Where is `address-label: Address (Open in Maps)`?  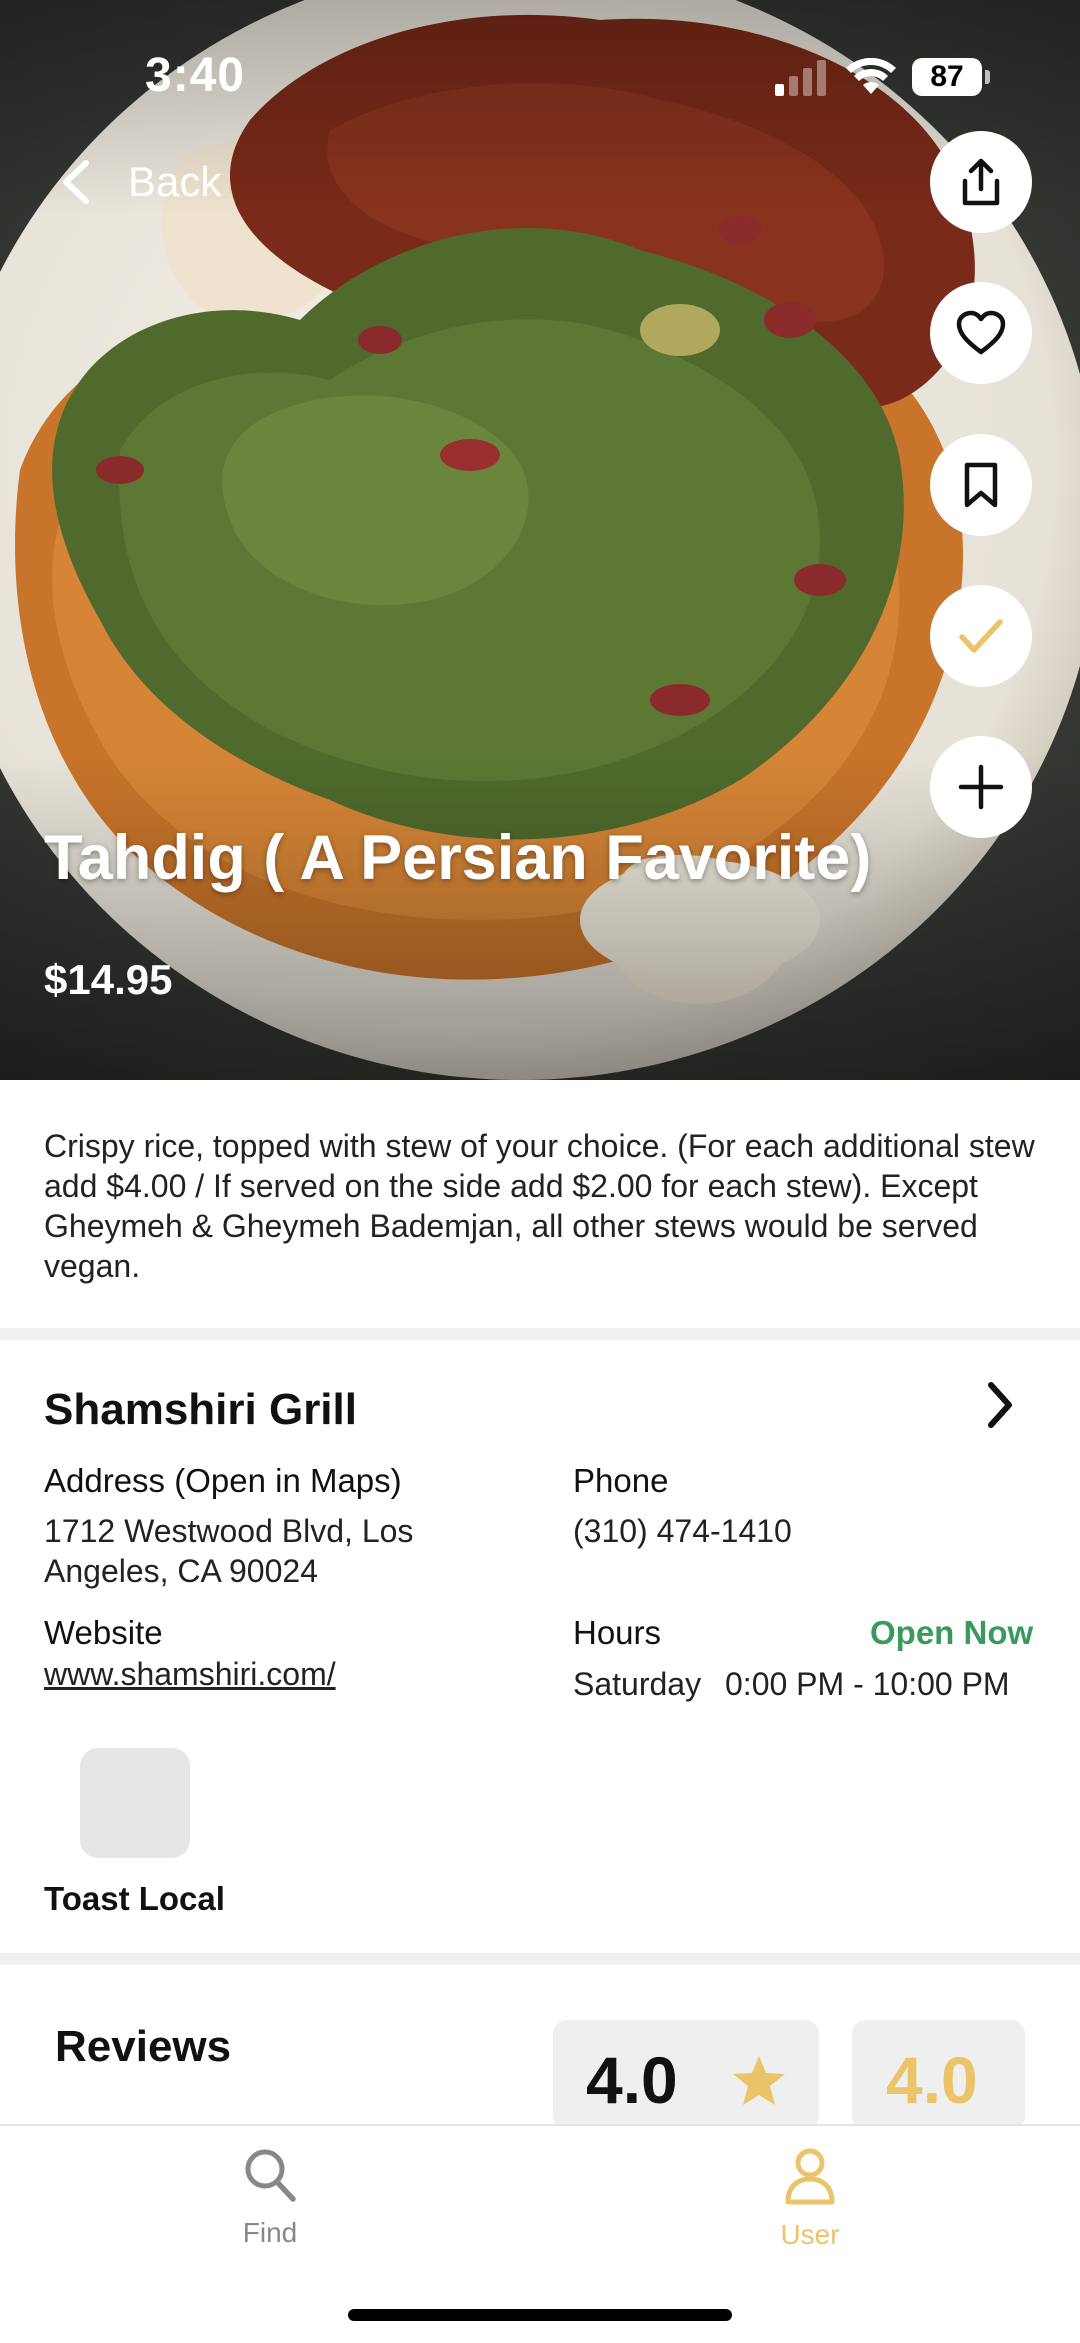
address-label: Address (Open in Maps) is located at coordinates (223, 1481).